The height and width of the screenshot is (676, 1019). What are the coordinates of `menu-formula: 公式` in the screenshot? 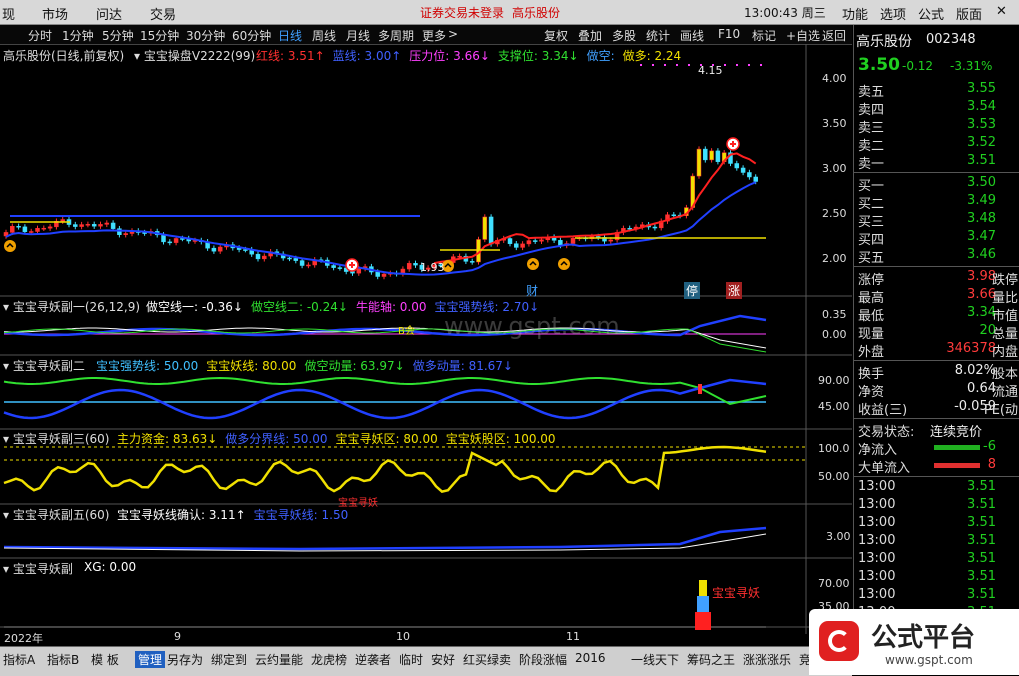 It's located at (931, 13).